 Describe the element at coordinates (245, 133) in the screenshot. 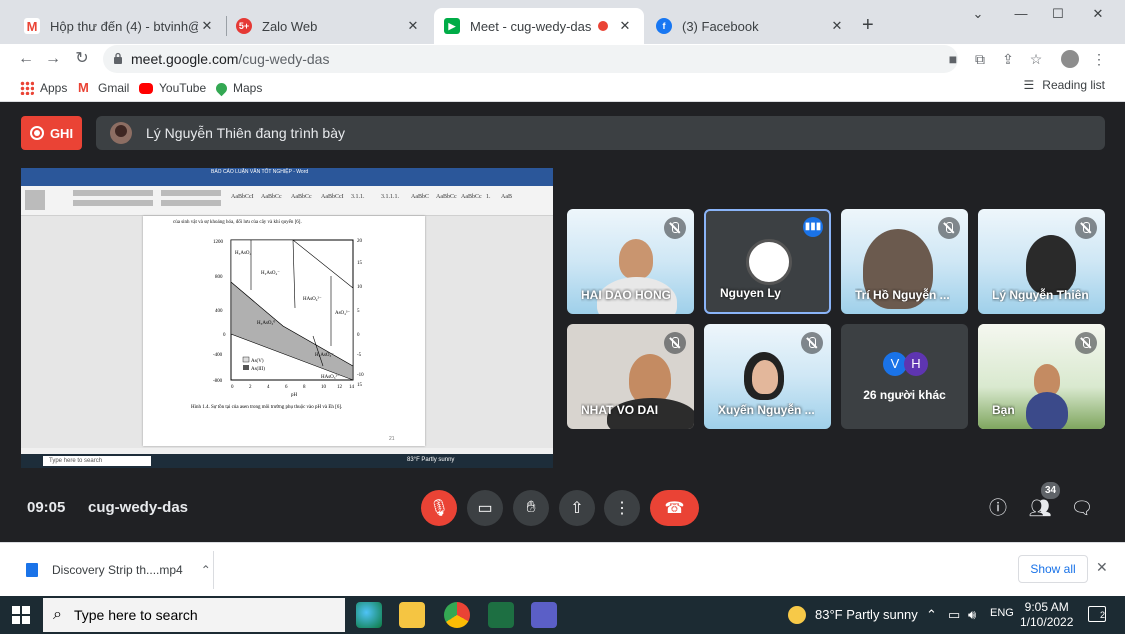

I see `presenter-text: Lý Nguyễn Thiên đang trình bày` at that location.